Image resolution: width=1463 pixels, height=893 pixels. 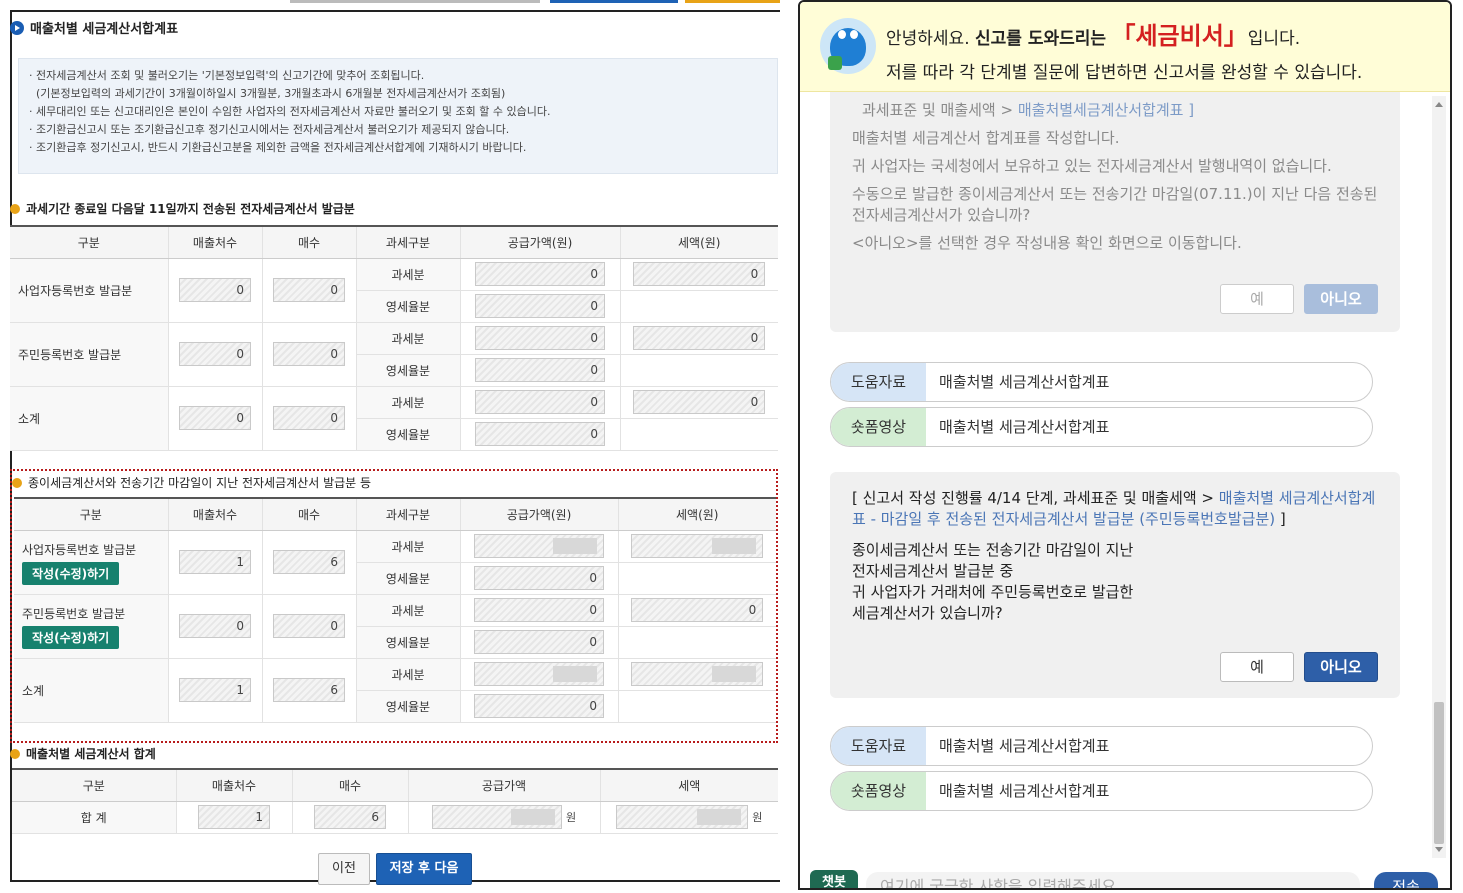 What do you see at coordinates (878, 427) in the screenshot?
I see `video-tag: 숏폼영상` at bounding box center [878, 427].